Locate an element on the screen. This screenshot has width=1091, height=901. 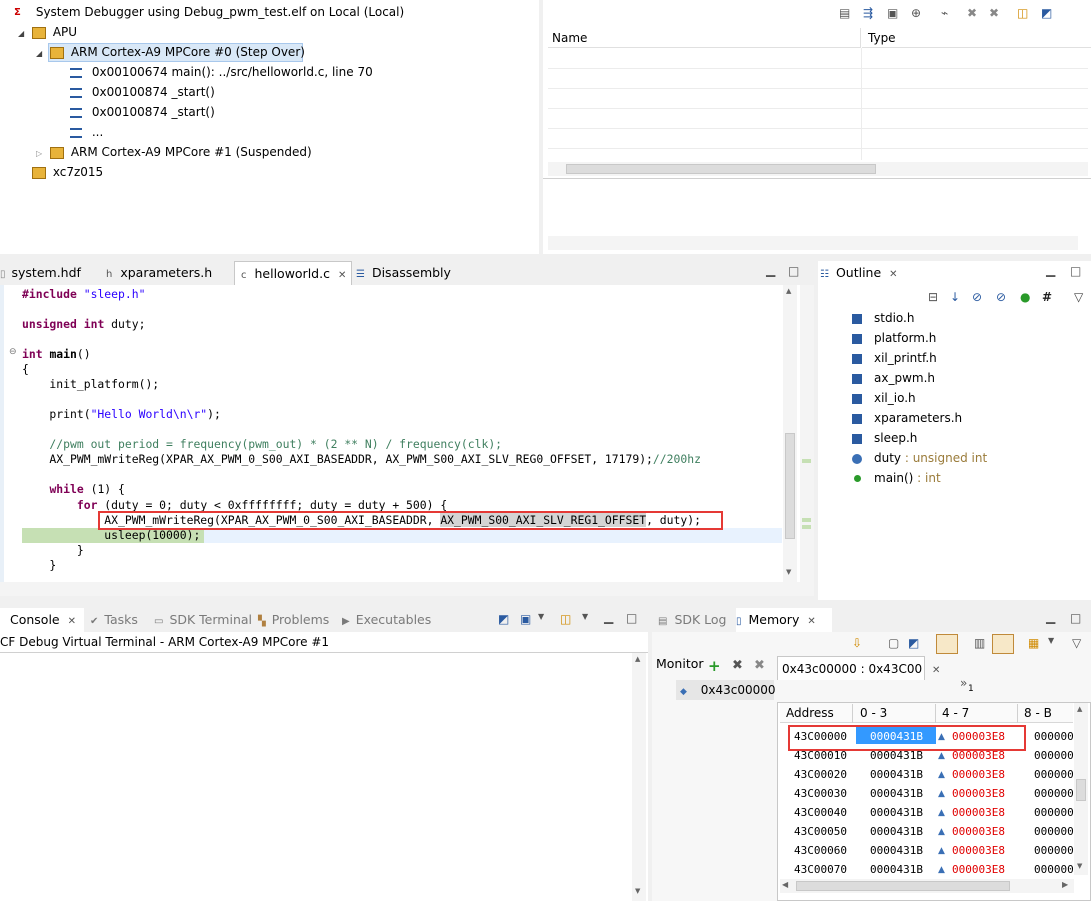
show-type-icon: ⇶ is located at coordinates (868, 13).